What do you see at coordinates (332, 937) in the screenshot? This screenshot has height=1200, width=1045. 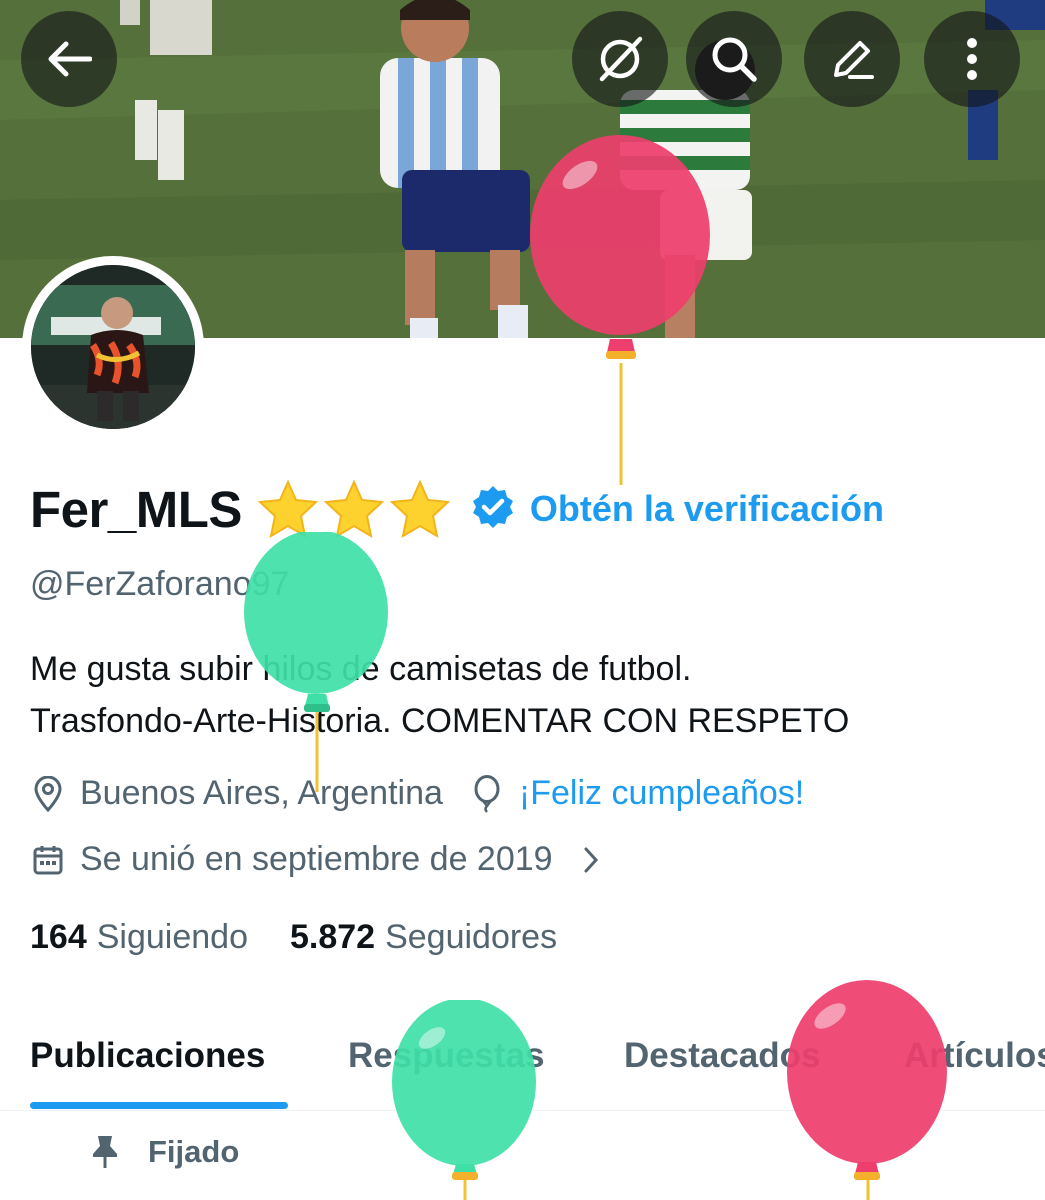 I see `followers-count: 5.872` at bounding box center [332, 937].